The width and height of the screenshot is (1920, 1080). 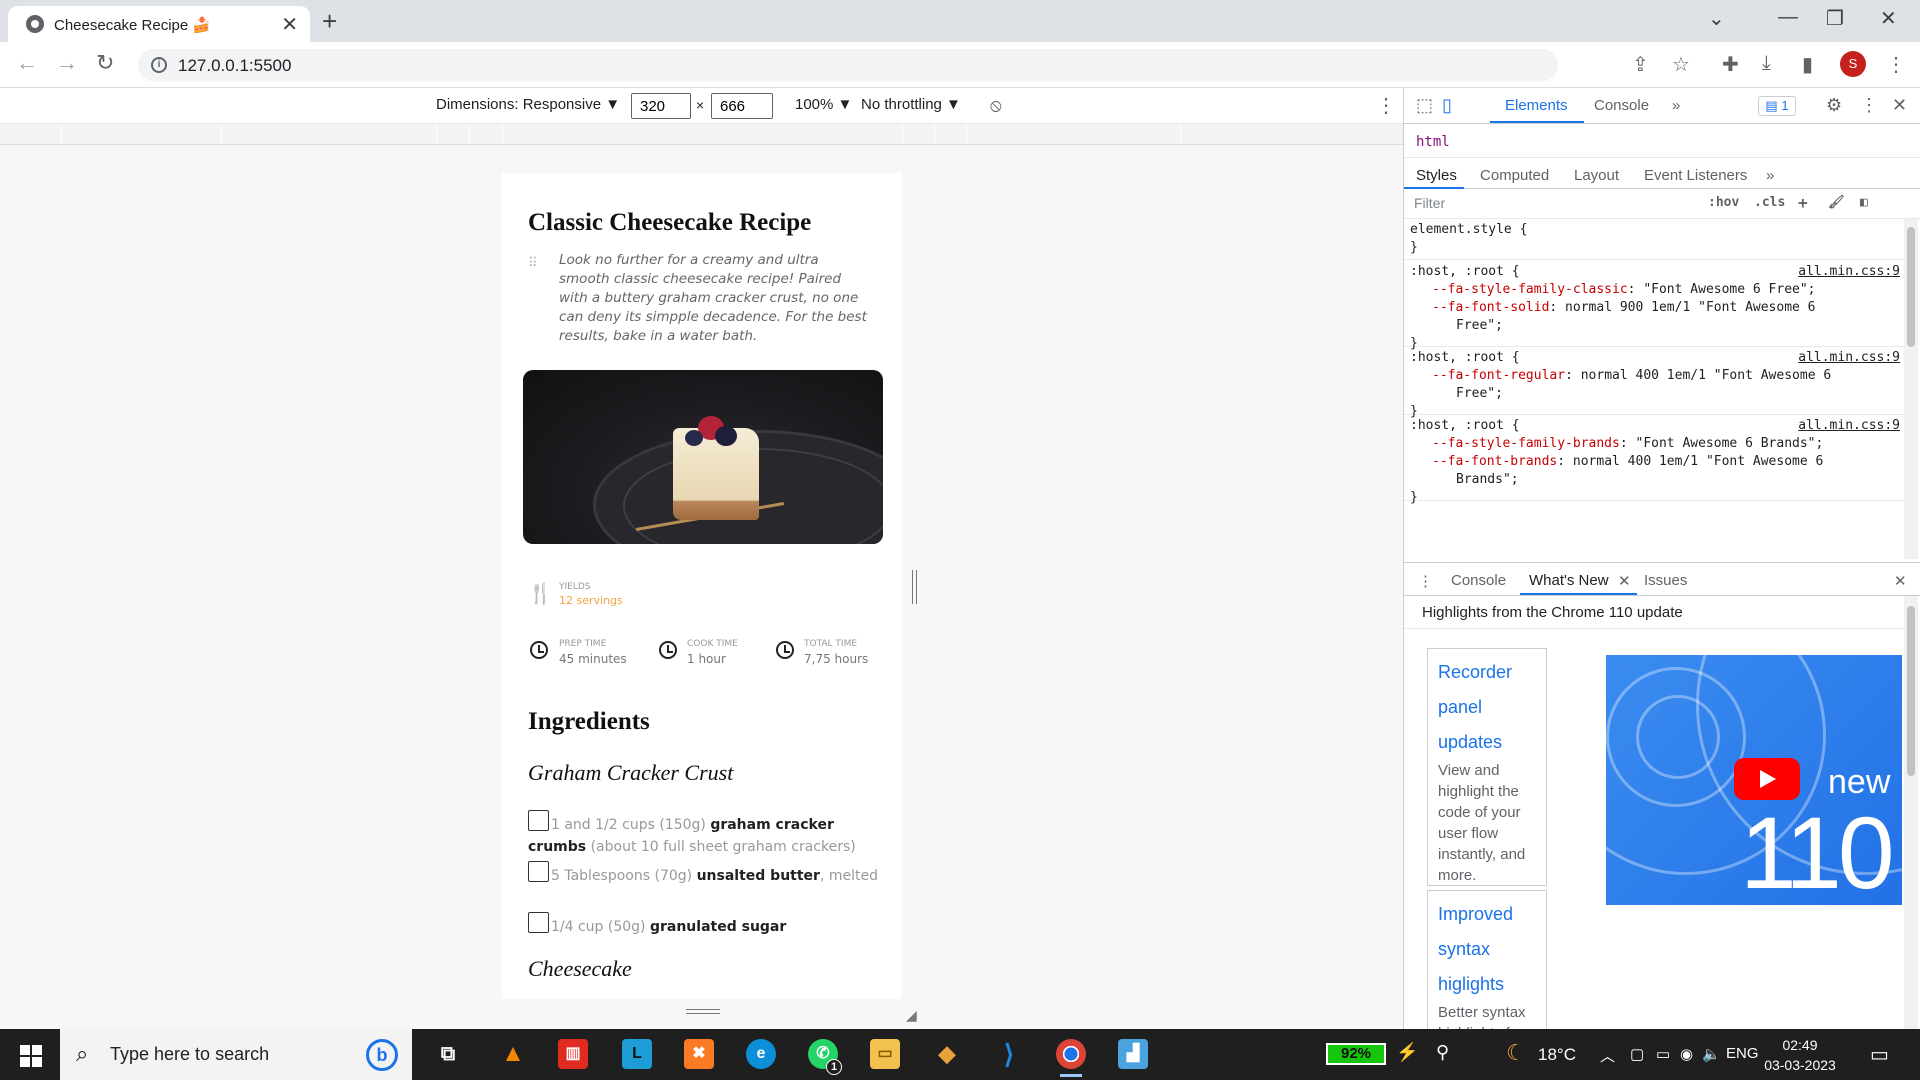 I want to click on taskbar-search: ⌕ Type here to search b, so click(x=236, y=1054).